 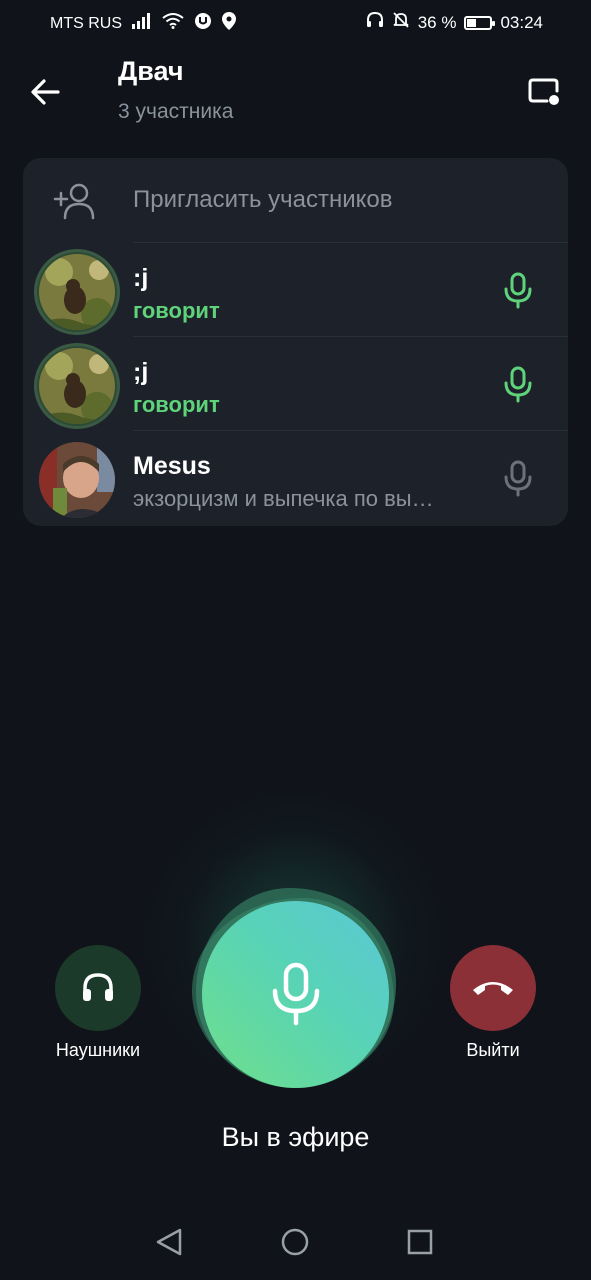 I want to click on headset-icon, so click(x=375, y=22).